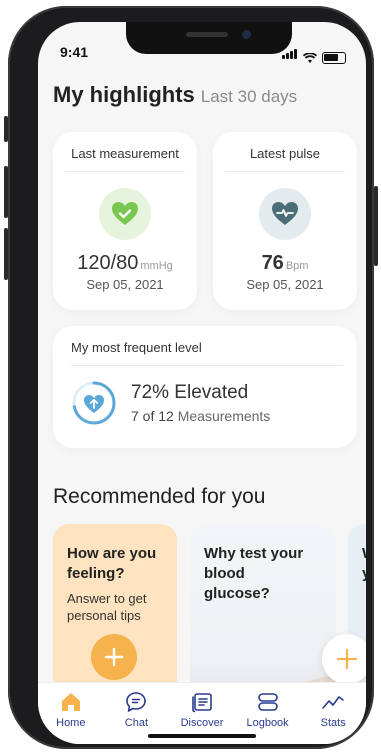  What do you see at coordinates (209, 38) in the screenshot?
I see `notch` at bounding box center [209, 38].